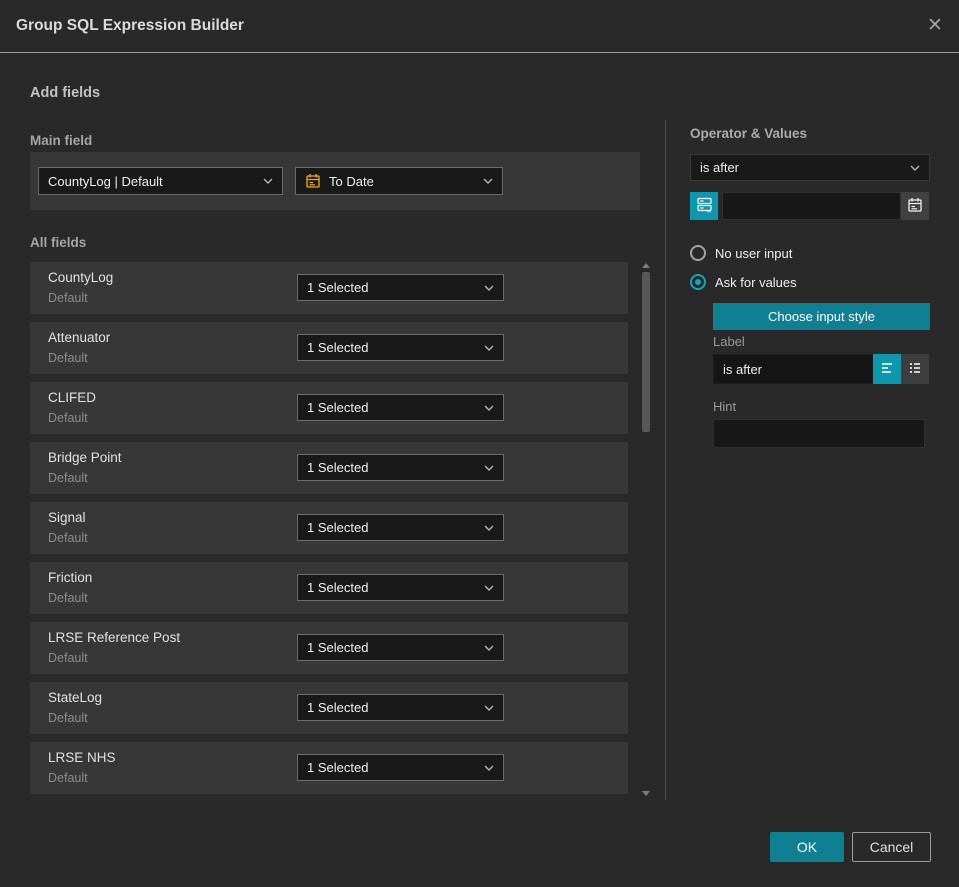 The image size is (959, 887). I want to click on main-field-select-value: CountyLog | Default, so click(105, 181).